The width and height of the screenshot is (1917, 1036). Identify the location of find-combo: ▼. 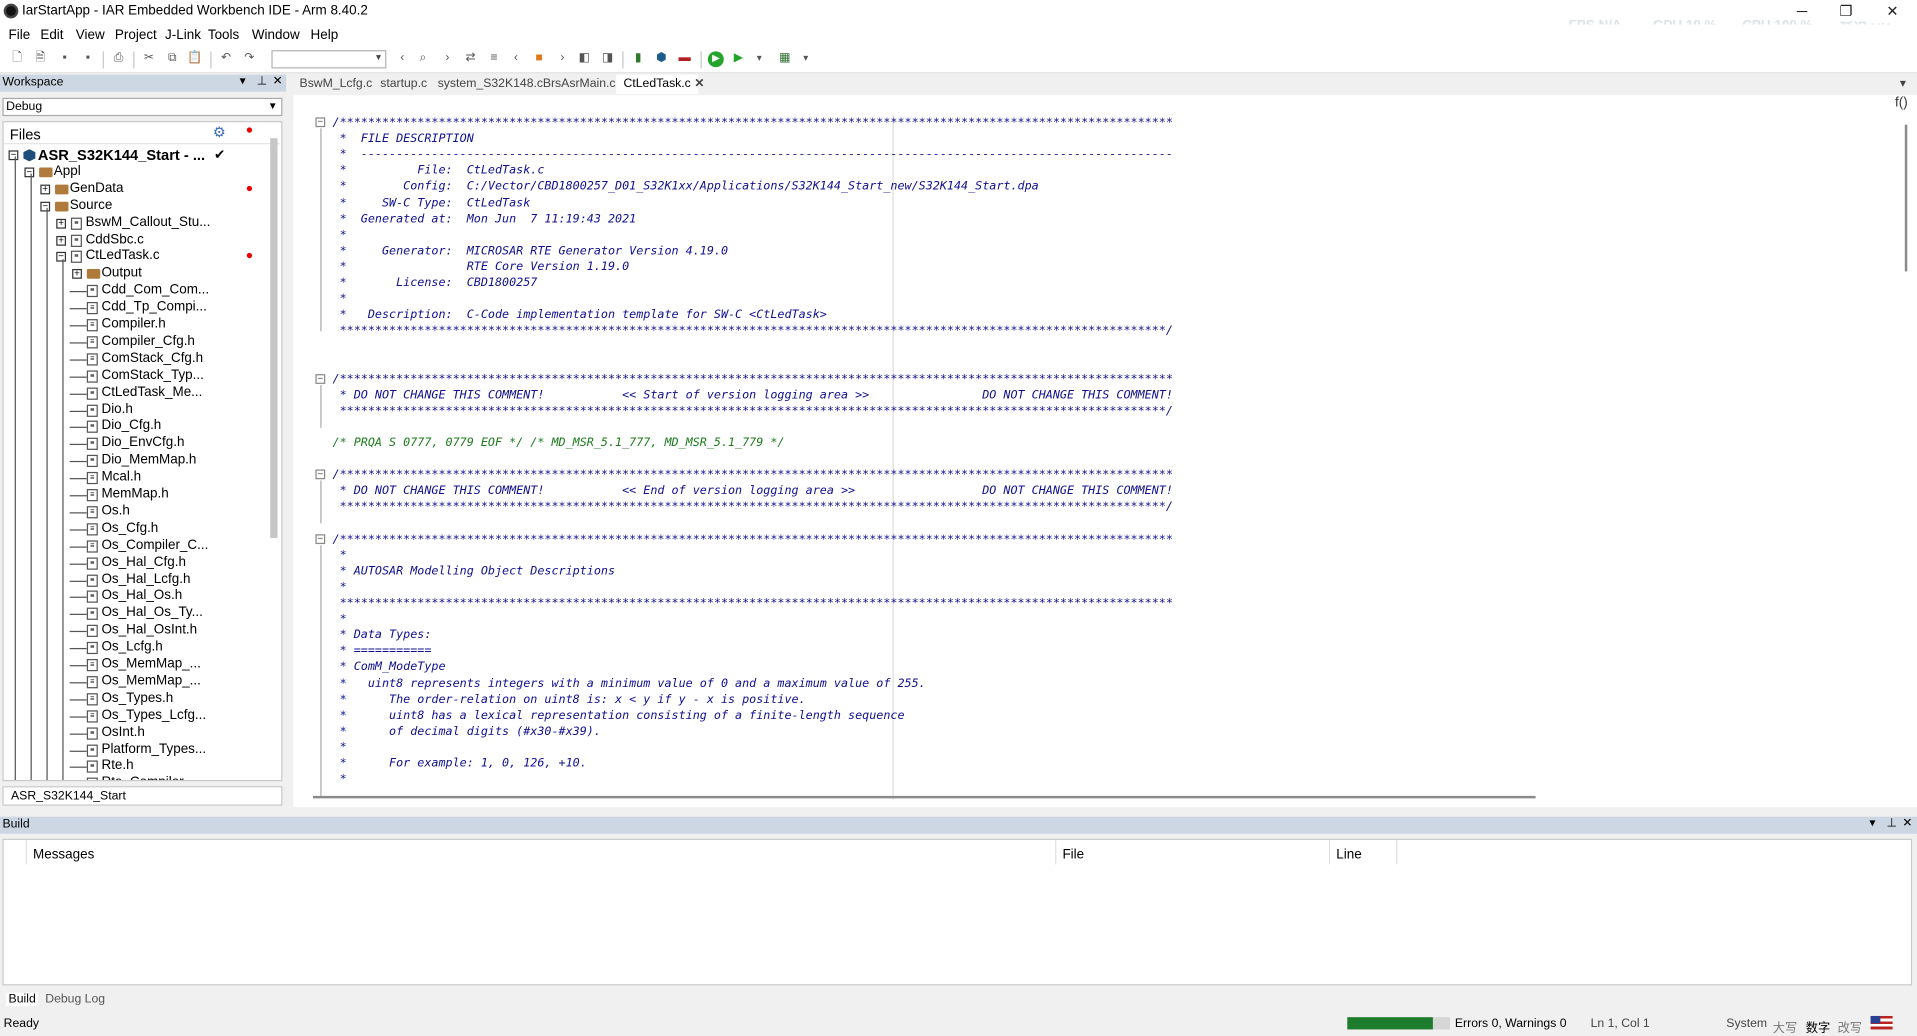
(329, 59).